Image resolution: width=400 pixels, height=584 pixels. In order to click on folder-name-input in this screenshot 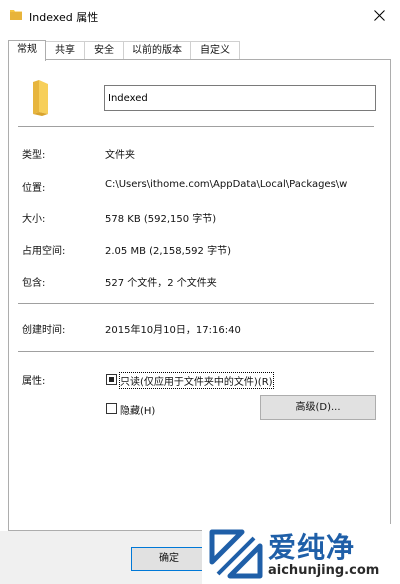, I will do `click(240, 98)`.